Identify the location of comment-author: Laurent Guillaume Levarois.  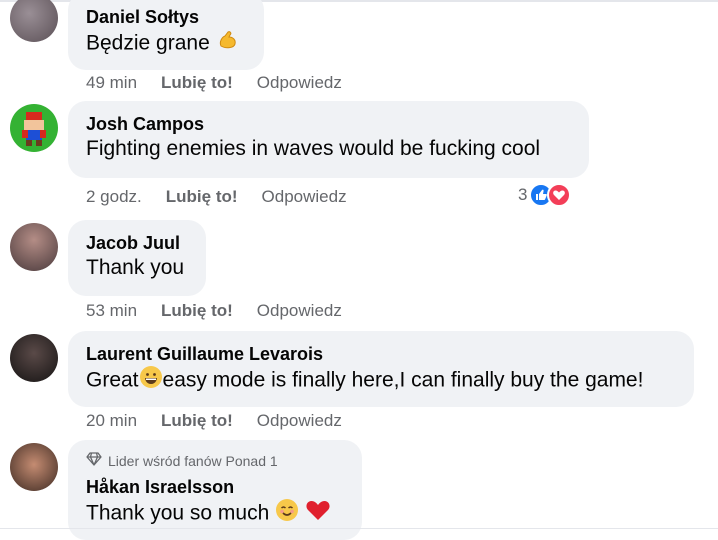
(382, 354).